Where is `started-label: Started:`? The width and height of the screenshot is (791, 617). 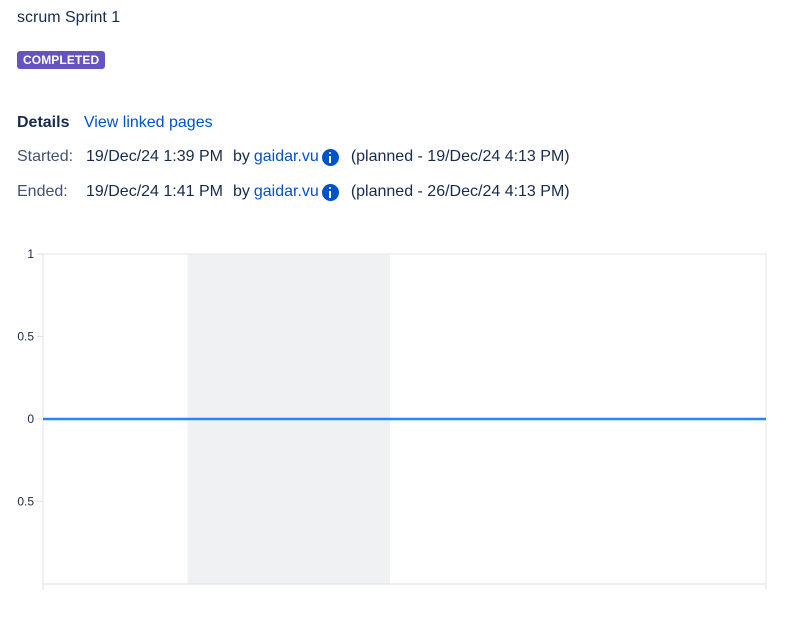
started-label: Started: is located at coordinates (45, 156).